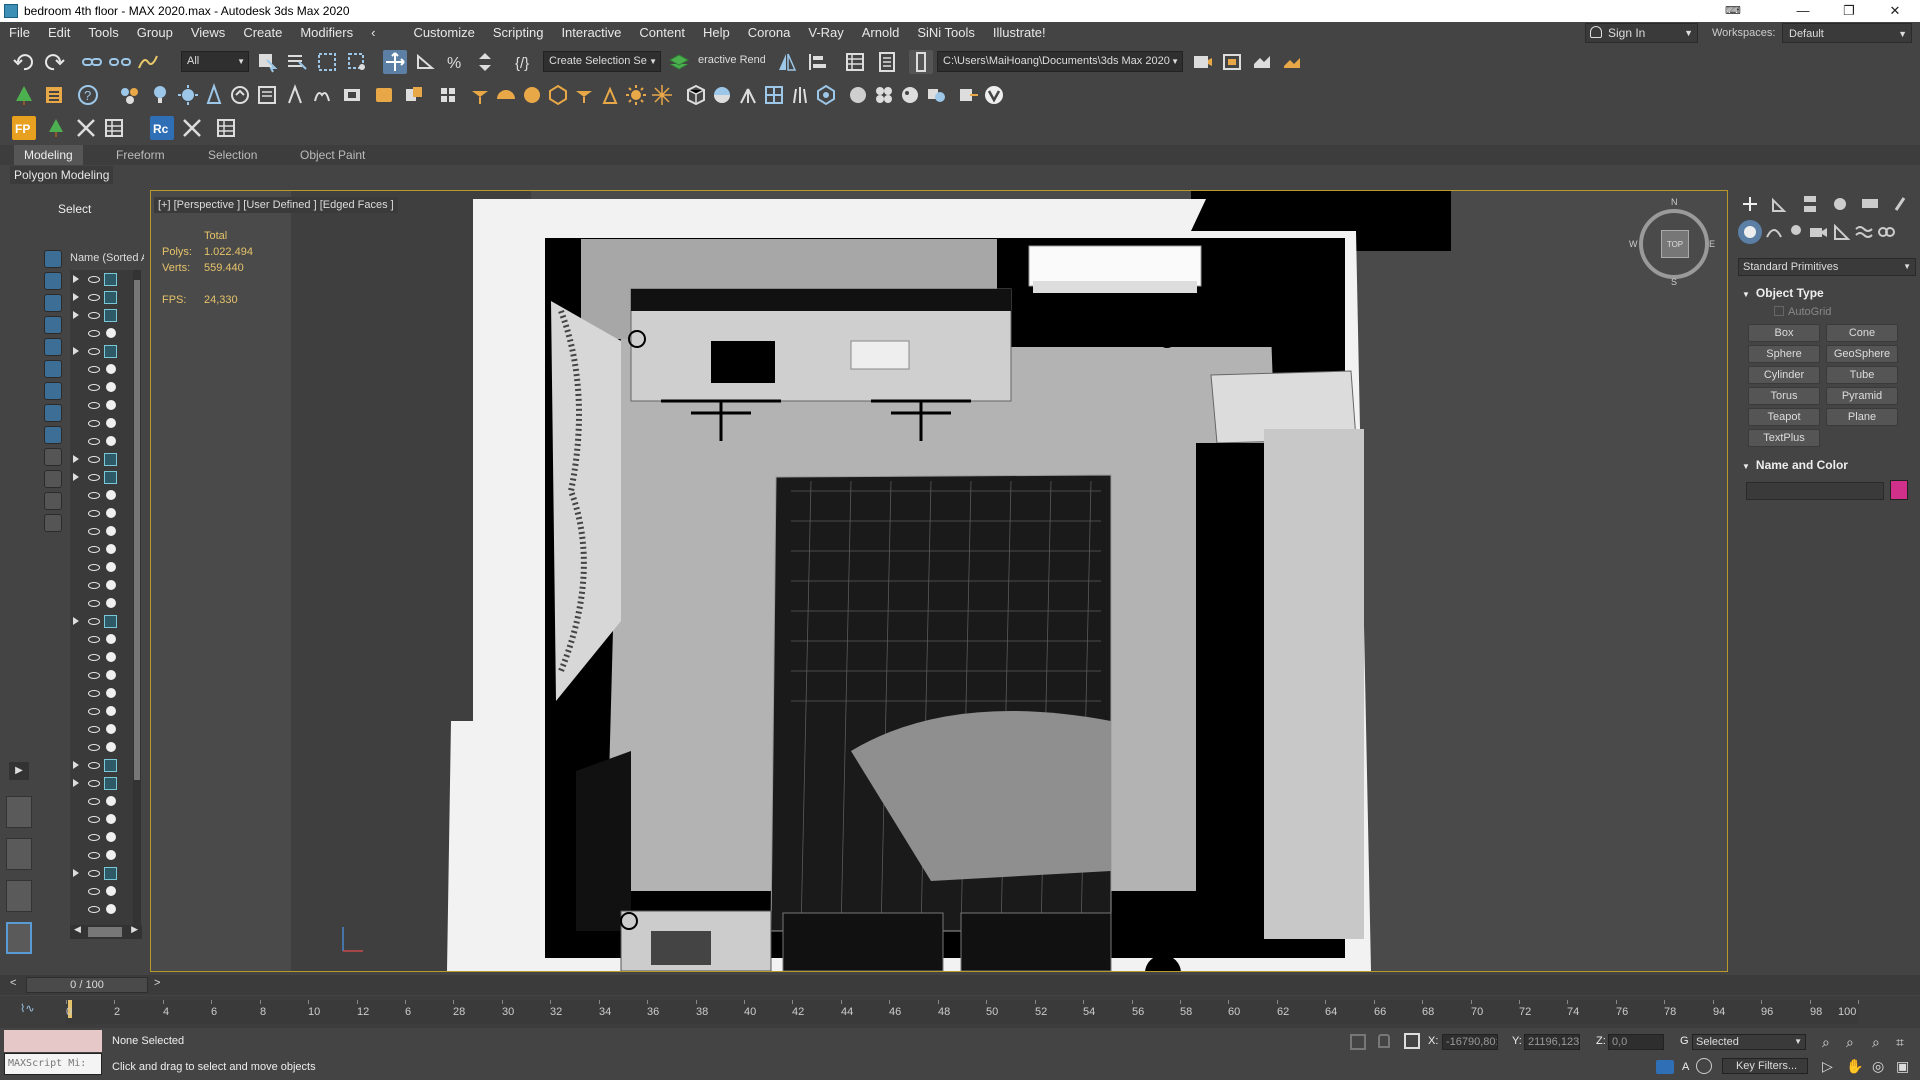 This screenshot has width=1920, height=1080. What do you see at coordinates (455, 62) in the screenshot?
I see `percent-snap-icon: %` at bounding box center [455, 62].